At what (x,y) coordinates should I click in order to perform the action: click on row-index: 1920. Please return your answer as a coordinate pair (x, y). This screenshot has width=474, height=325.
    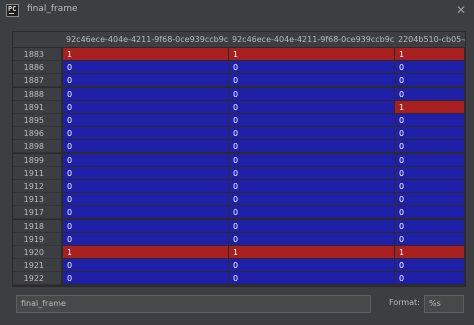
    Looking at the image, I should click on (37, 252).